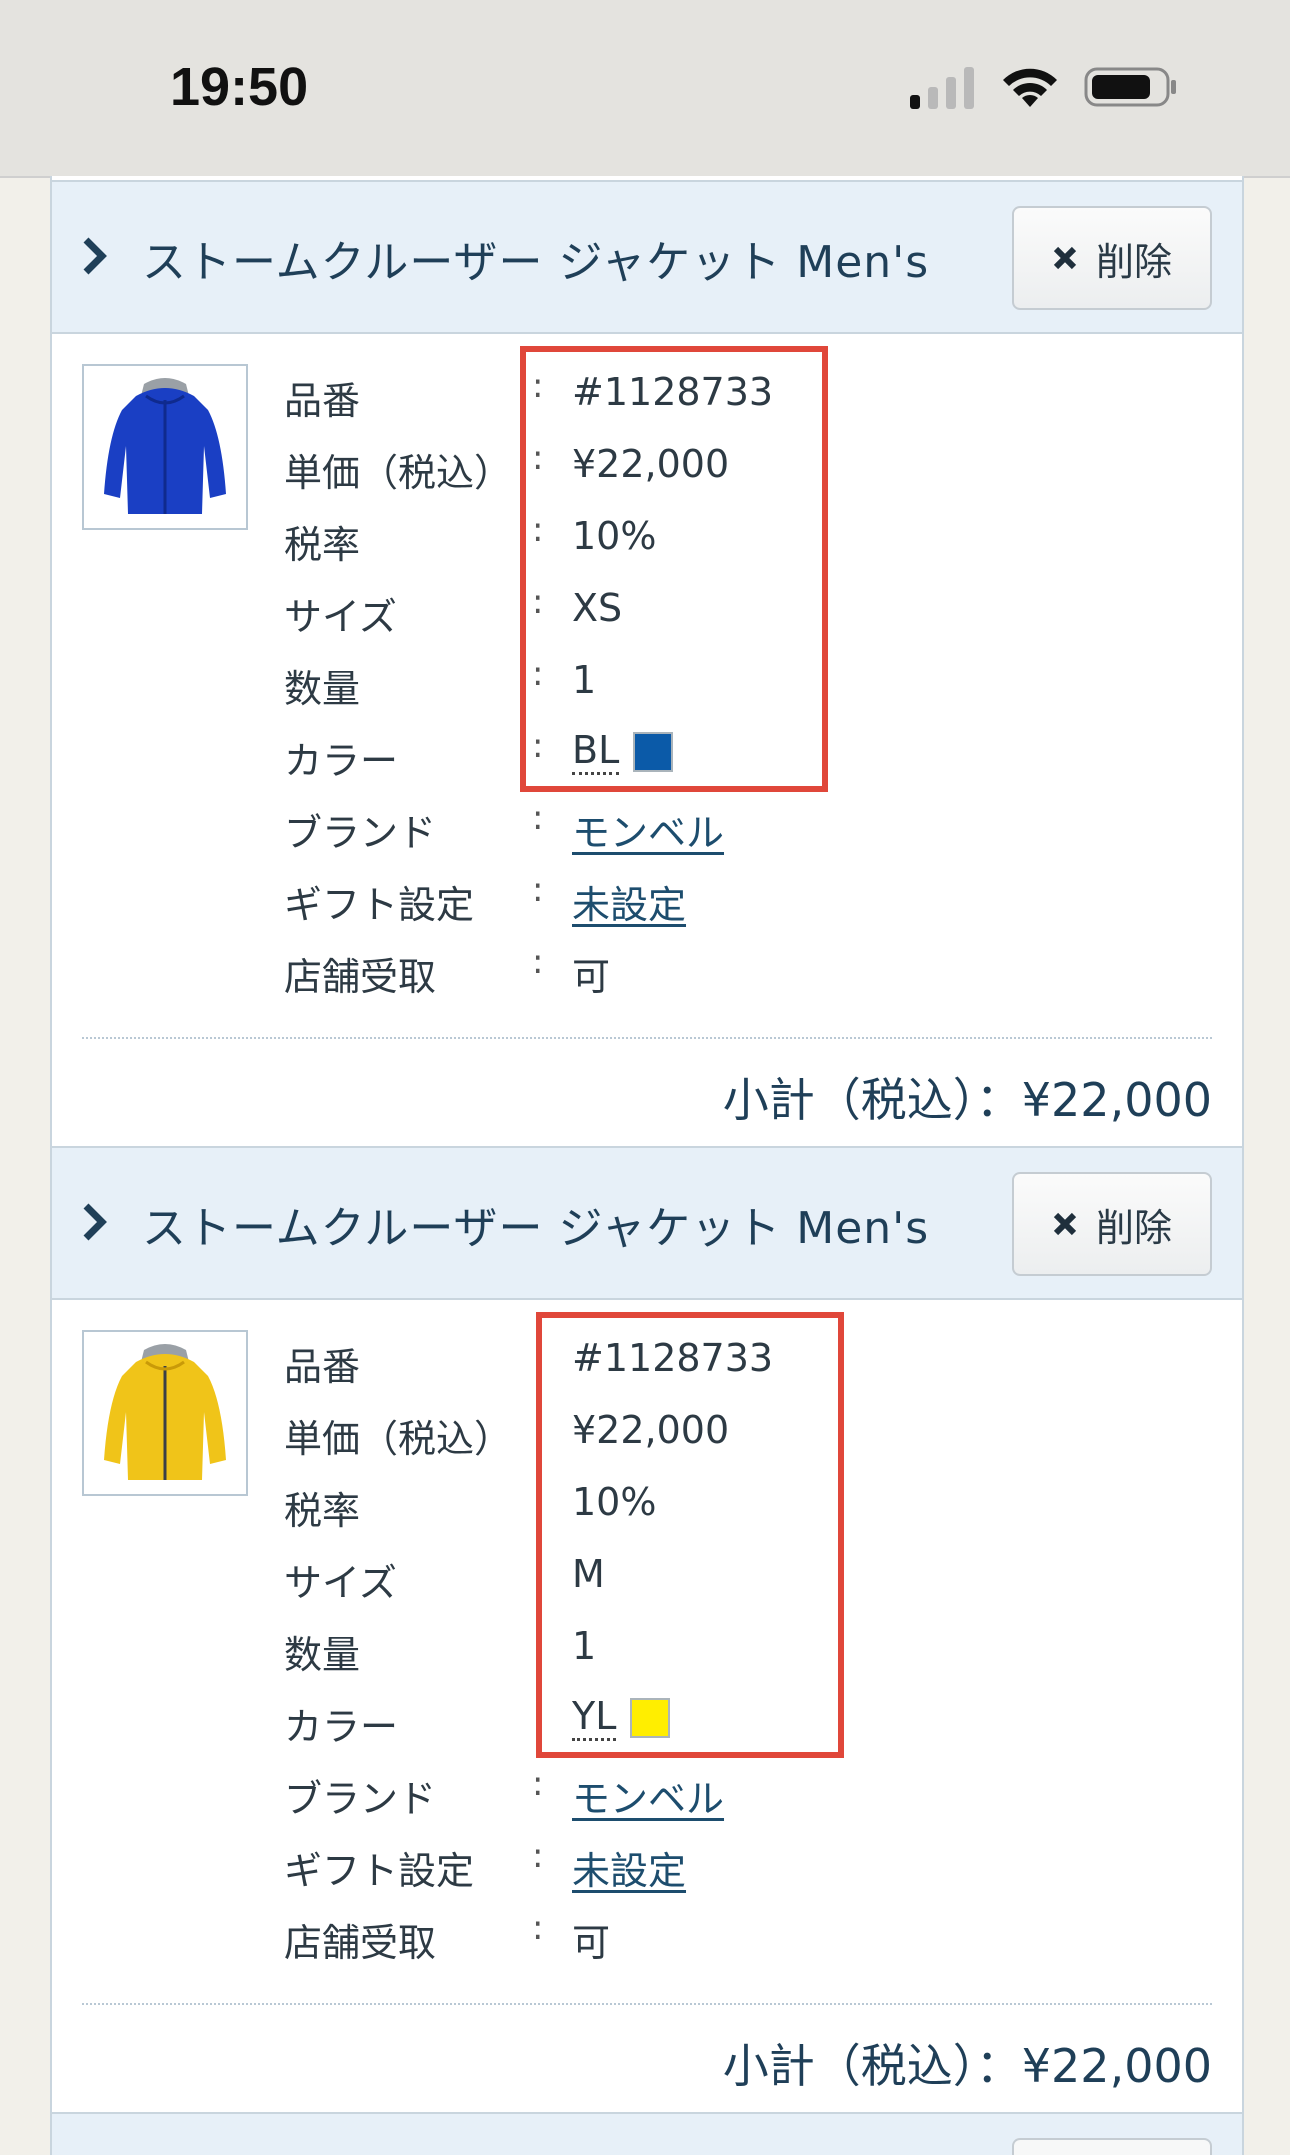 Image resolution: width=1290 pixels, height=2155 pixels. Describe the element at coordinates (588, 1574) in the screenshot. I see `size-value: M` at that location.